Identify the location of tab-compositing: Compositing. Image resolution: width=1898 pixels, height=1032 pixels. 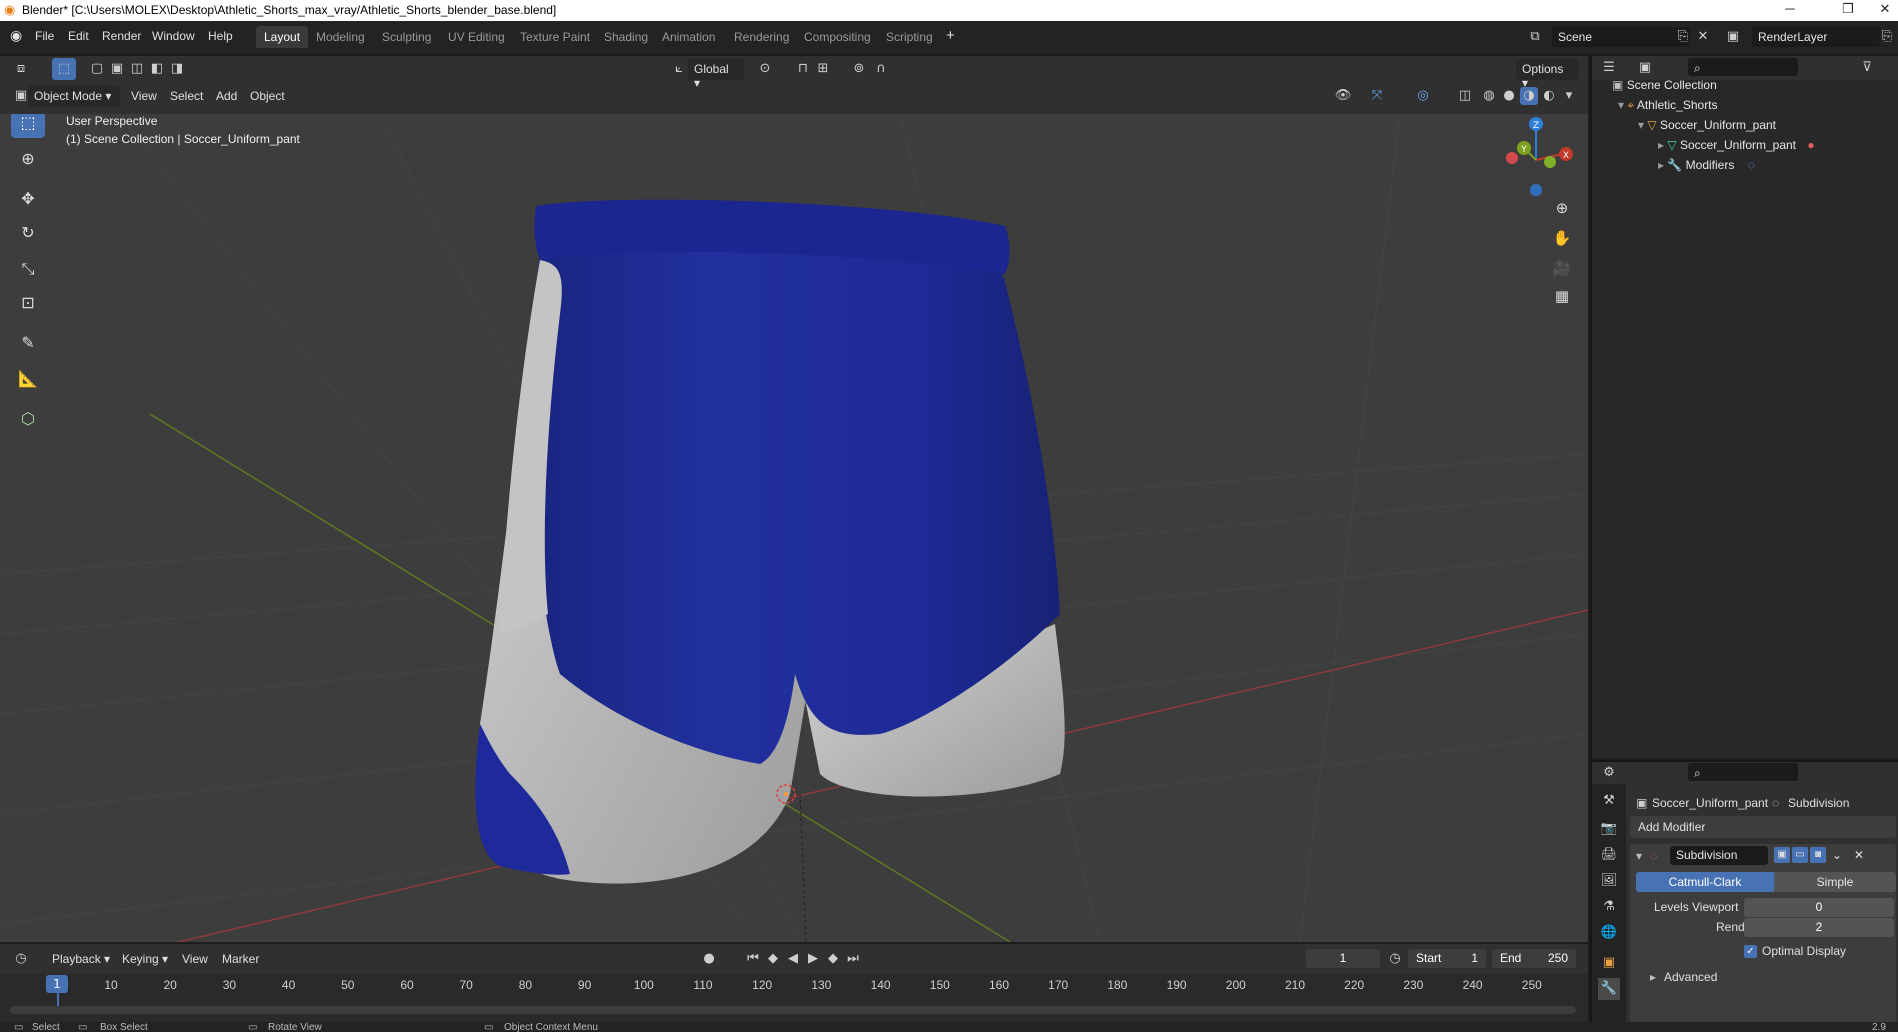
(837, 37).